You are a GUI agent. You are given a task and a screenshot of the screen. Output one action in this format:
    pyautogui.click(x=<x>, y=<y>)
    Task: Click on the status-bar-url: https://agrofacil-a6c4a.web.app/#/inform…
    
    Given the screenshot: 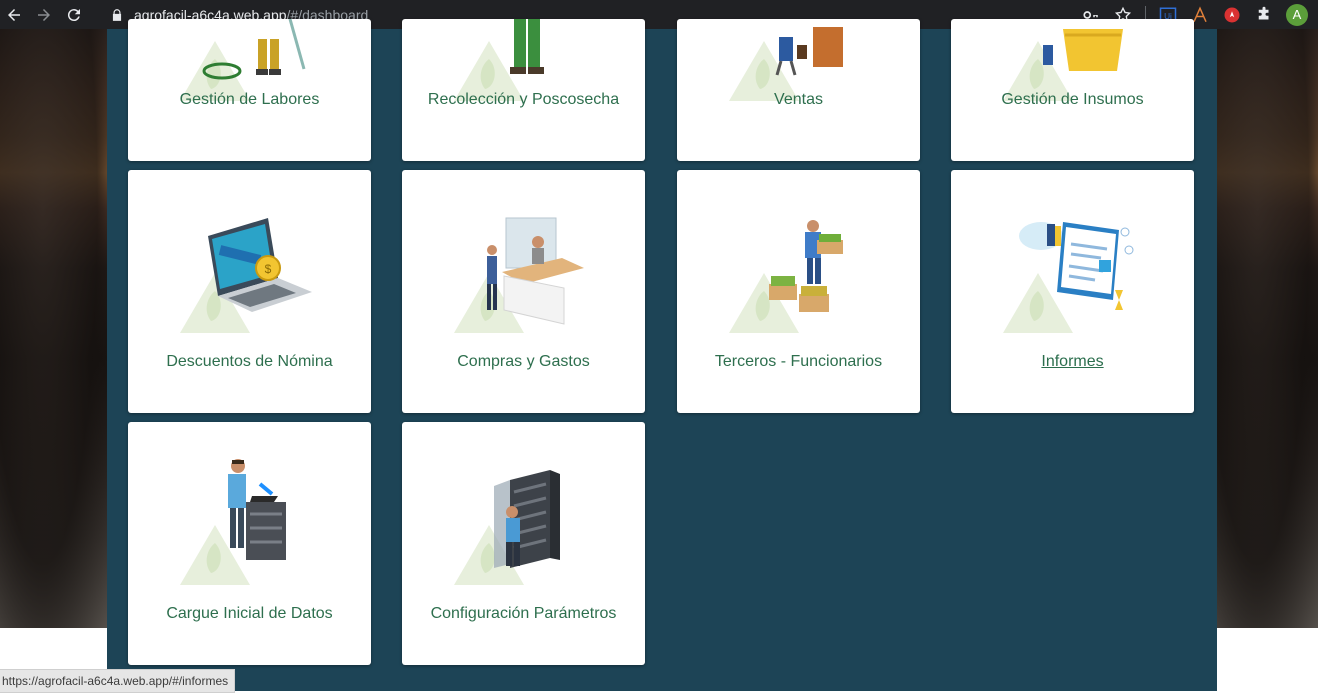 What is the action you would take?
    pyautogui.click(x=118, y=681)
    